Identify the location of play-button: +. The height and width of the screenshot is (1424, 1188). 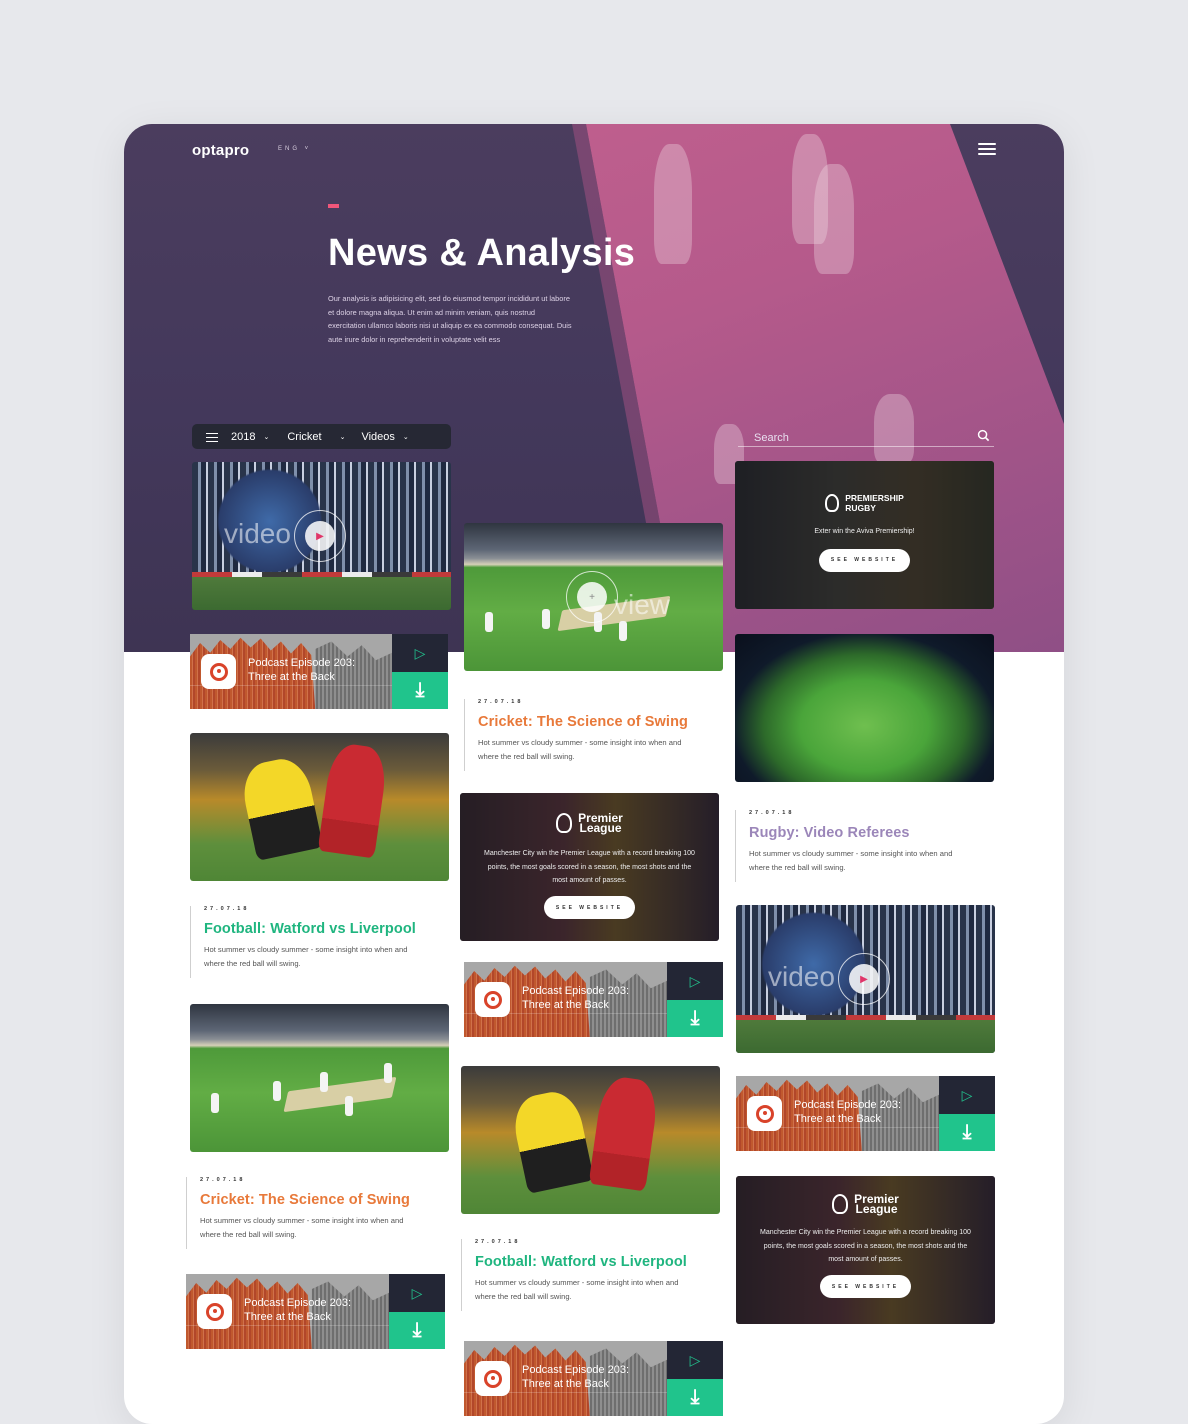
(592, 597).